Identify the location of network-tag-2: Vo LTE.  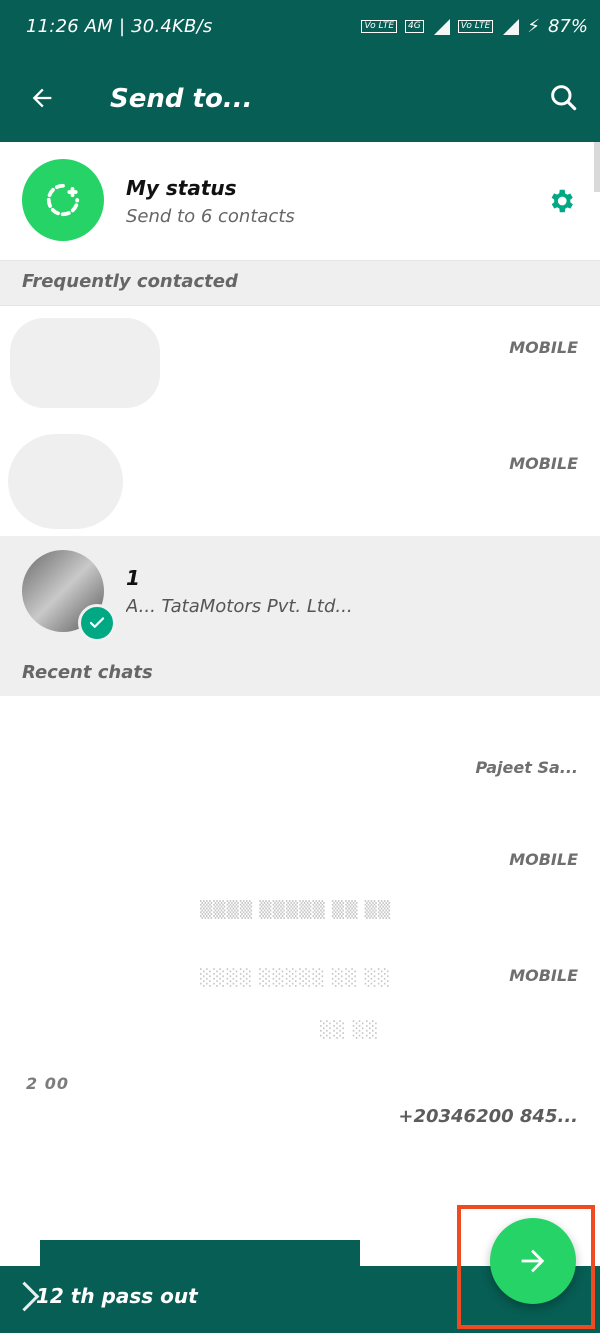
(475, 26).